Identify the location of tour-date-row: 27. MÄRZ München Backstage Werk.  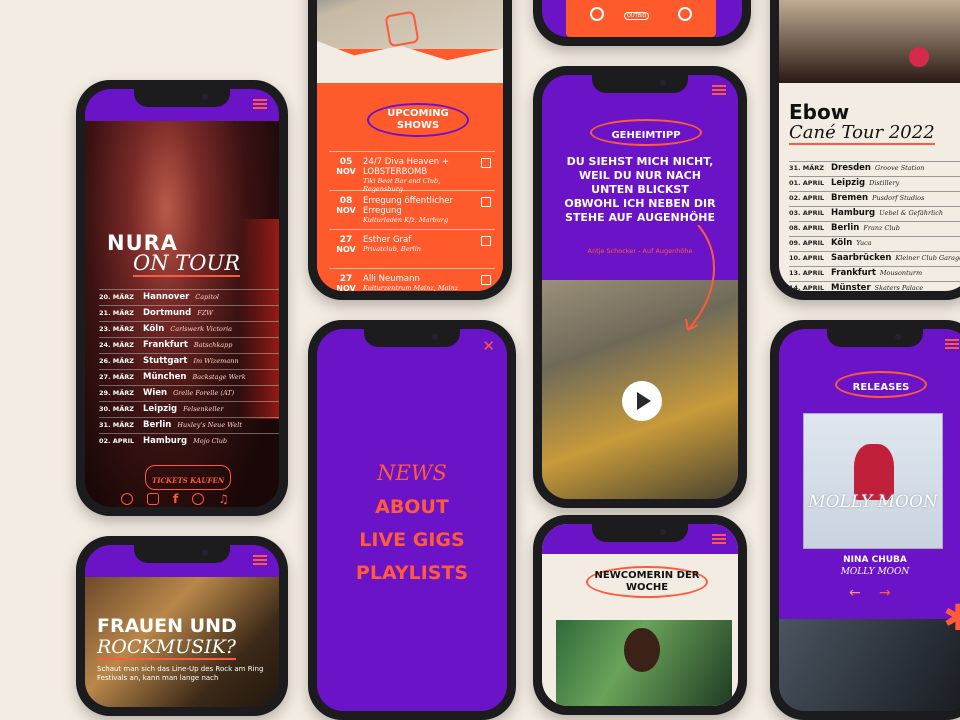
(189, 377).